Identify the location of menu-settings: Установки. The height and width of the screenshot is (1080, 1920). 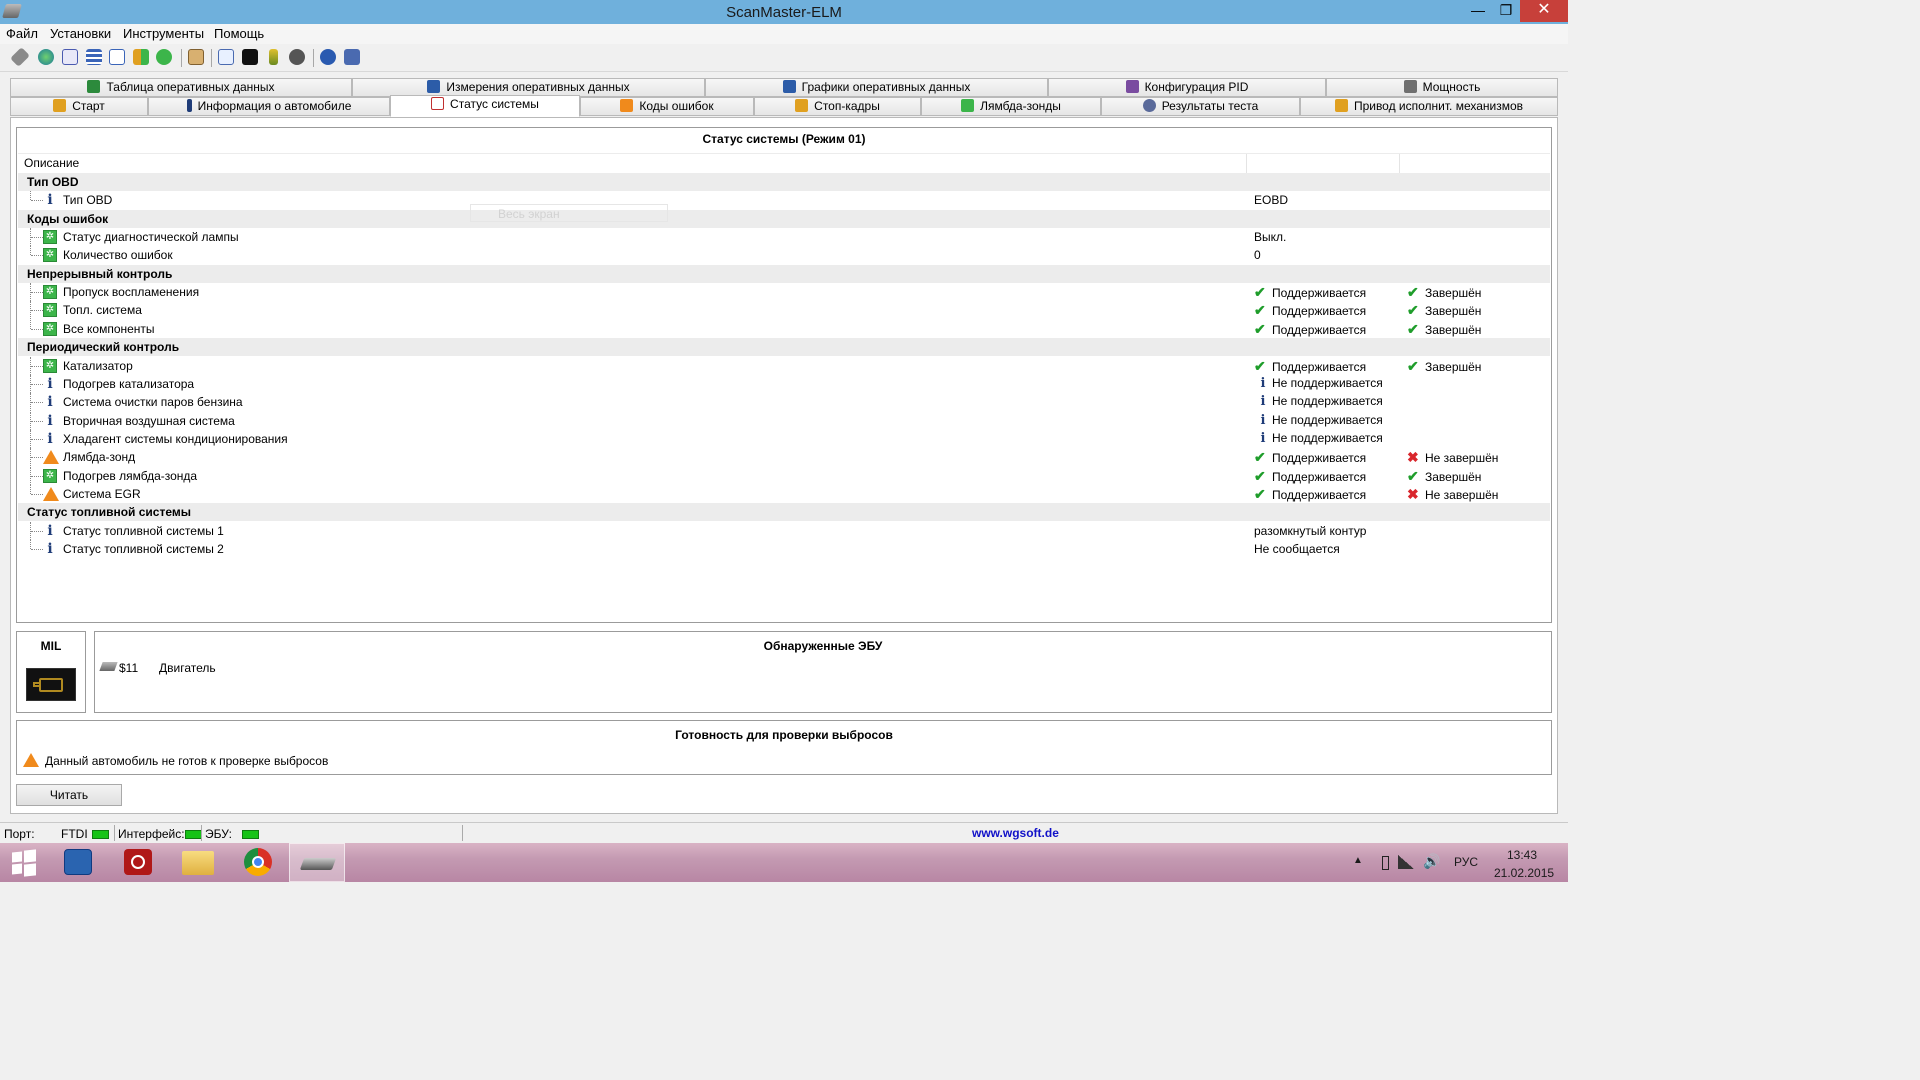
(80, 33).